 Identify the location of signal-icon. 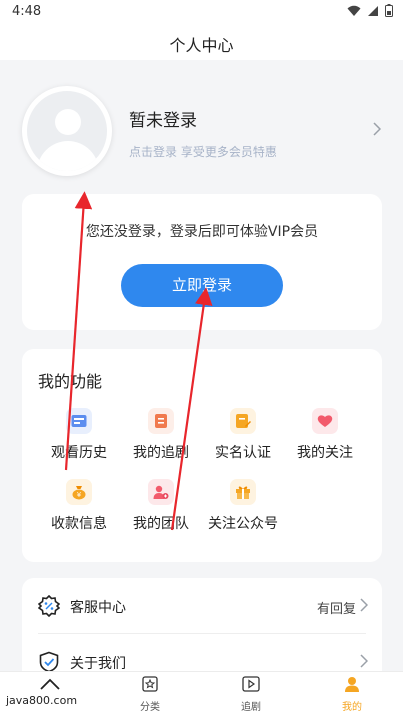
(373, 10).